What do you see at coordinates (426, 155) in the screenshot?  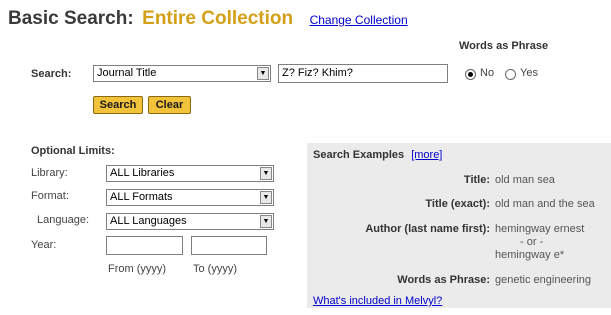 I see `more-examples-link: [more]` at bounding box center [426, 155].